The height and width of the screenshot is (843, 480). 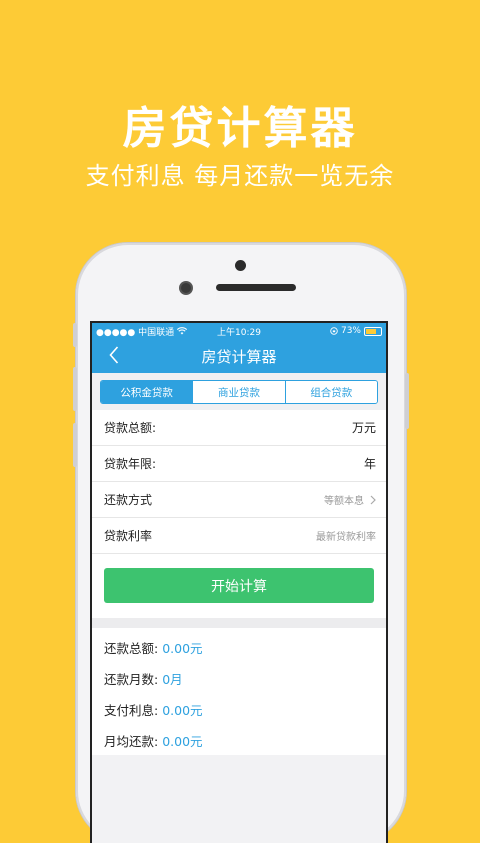 I want to click on status-carrier-group: ●●●●● 中国联通, so click(x=142, y=331).